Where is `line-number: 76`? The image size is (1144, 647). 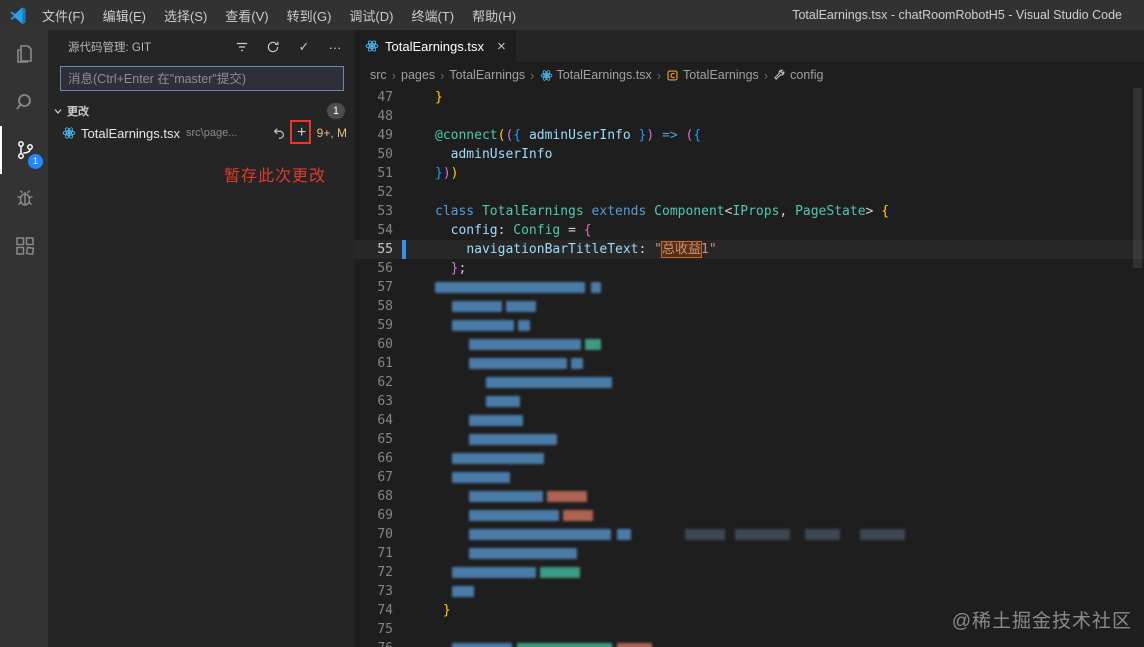 line-number: 76 is located at coordinates (377, 643).